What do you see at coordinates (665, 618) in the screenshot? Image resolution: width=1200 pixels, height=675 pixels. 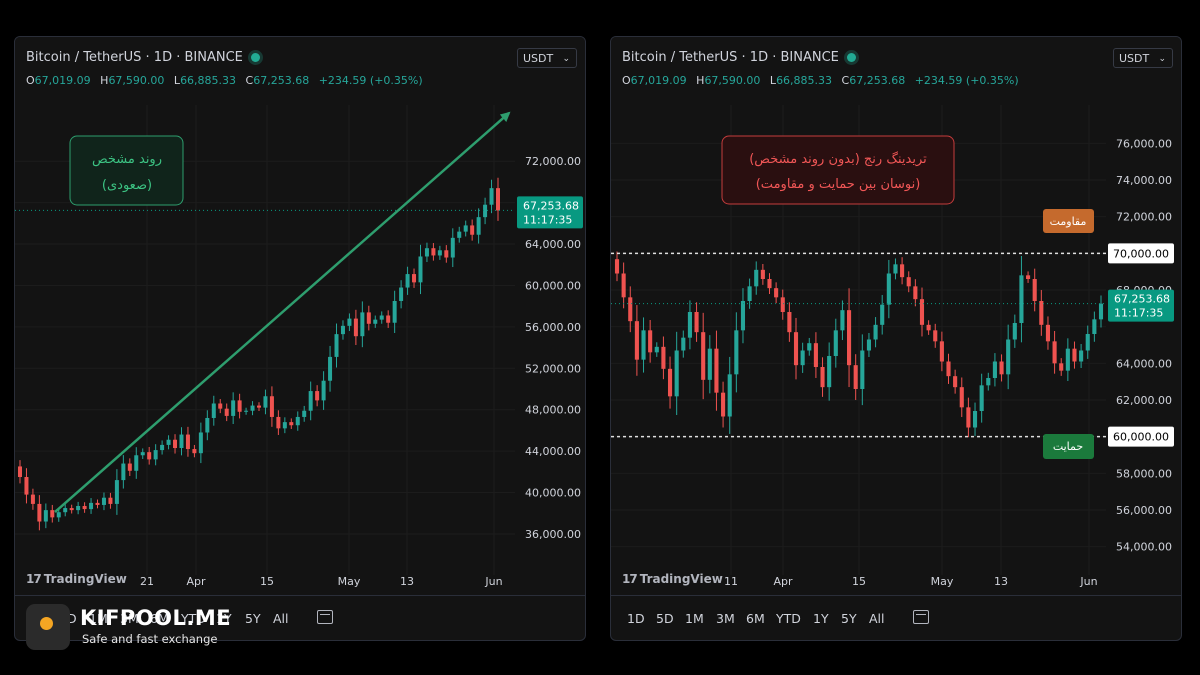 I see `tf-5d: 5D` at bounding box center [665, 618].